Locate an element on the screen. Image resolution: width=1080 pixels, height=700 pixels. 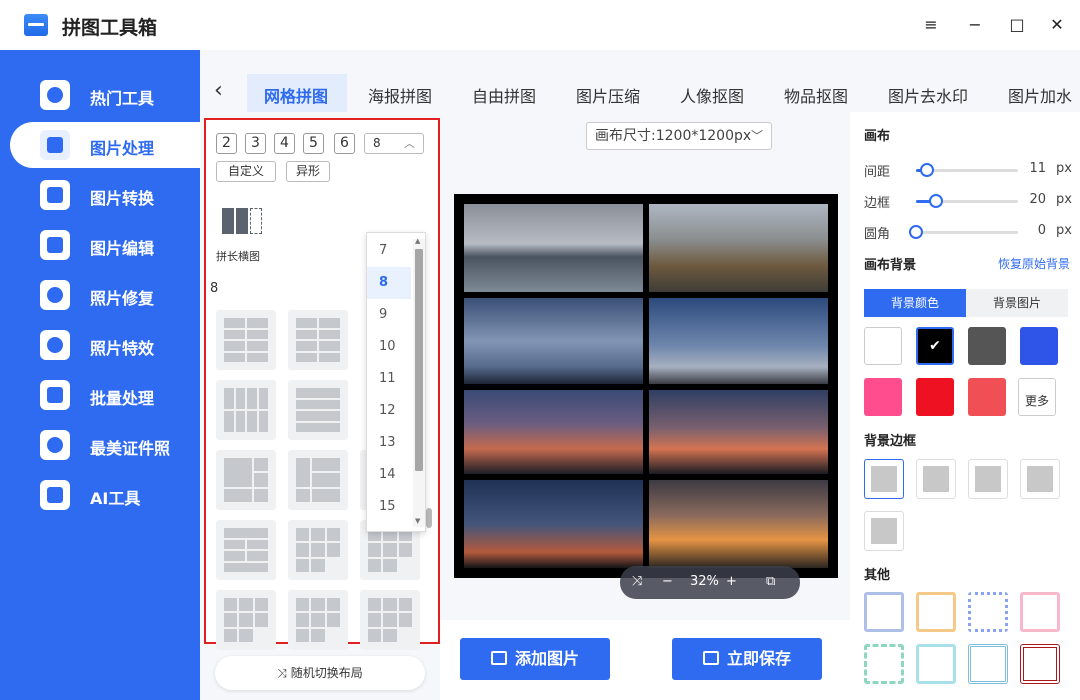
irregular-button: 异形 is located at coordinates (308, 171).